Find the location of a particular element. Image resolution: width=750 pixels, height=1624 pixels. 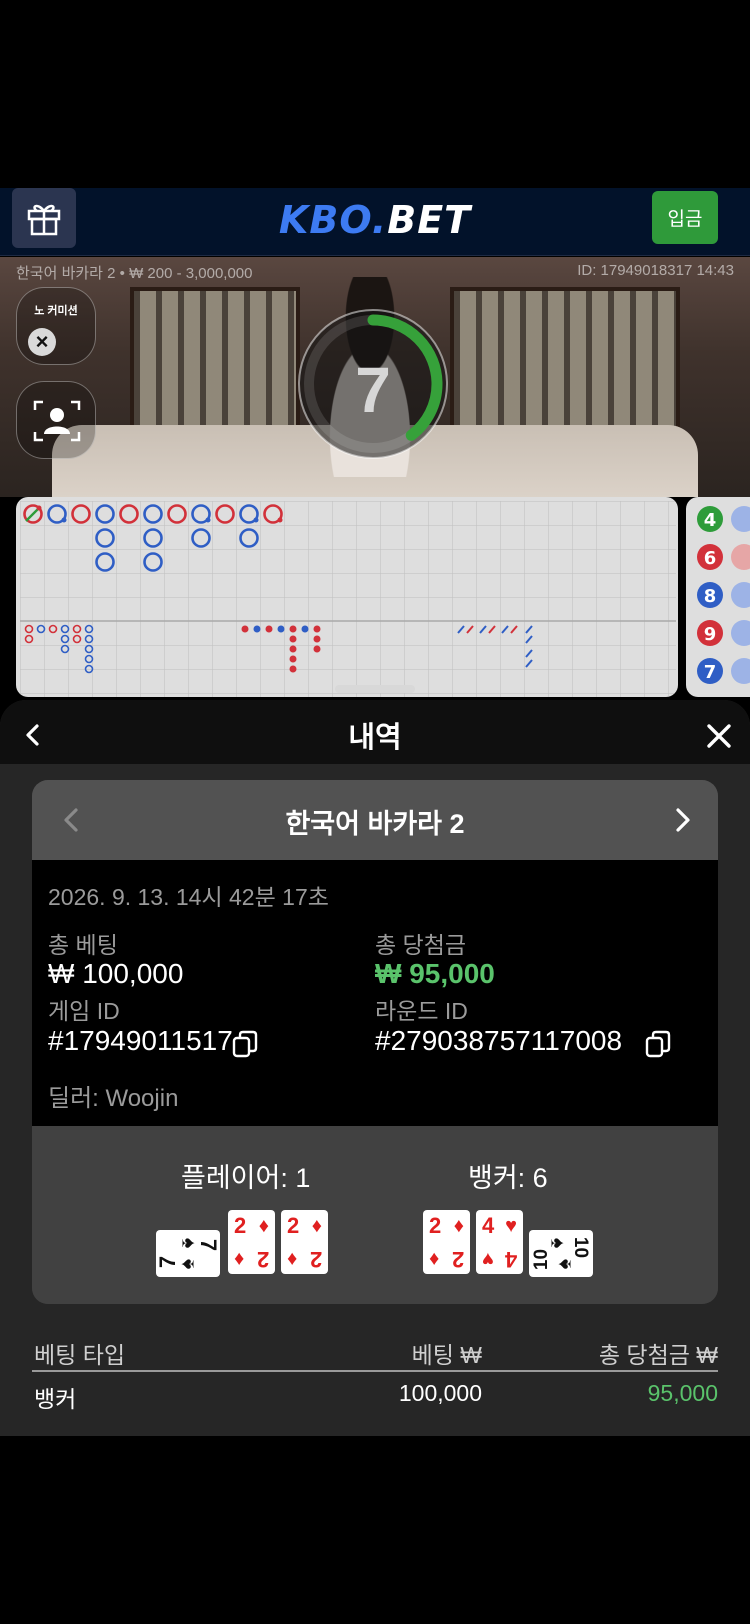

camera-view-button is located at coordinates (56, 420).